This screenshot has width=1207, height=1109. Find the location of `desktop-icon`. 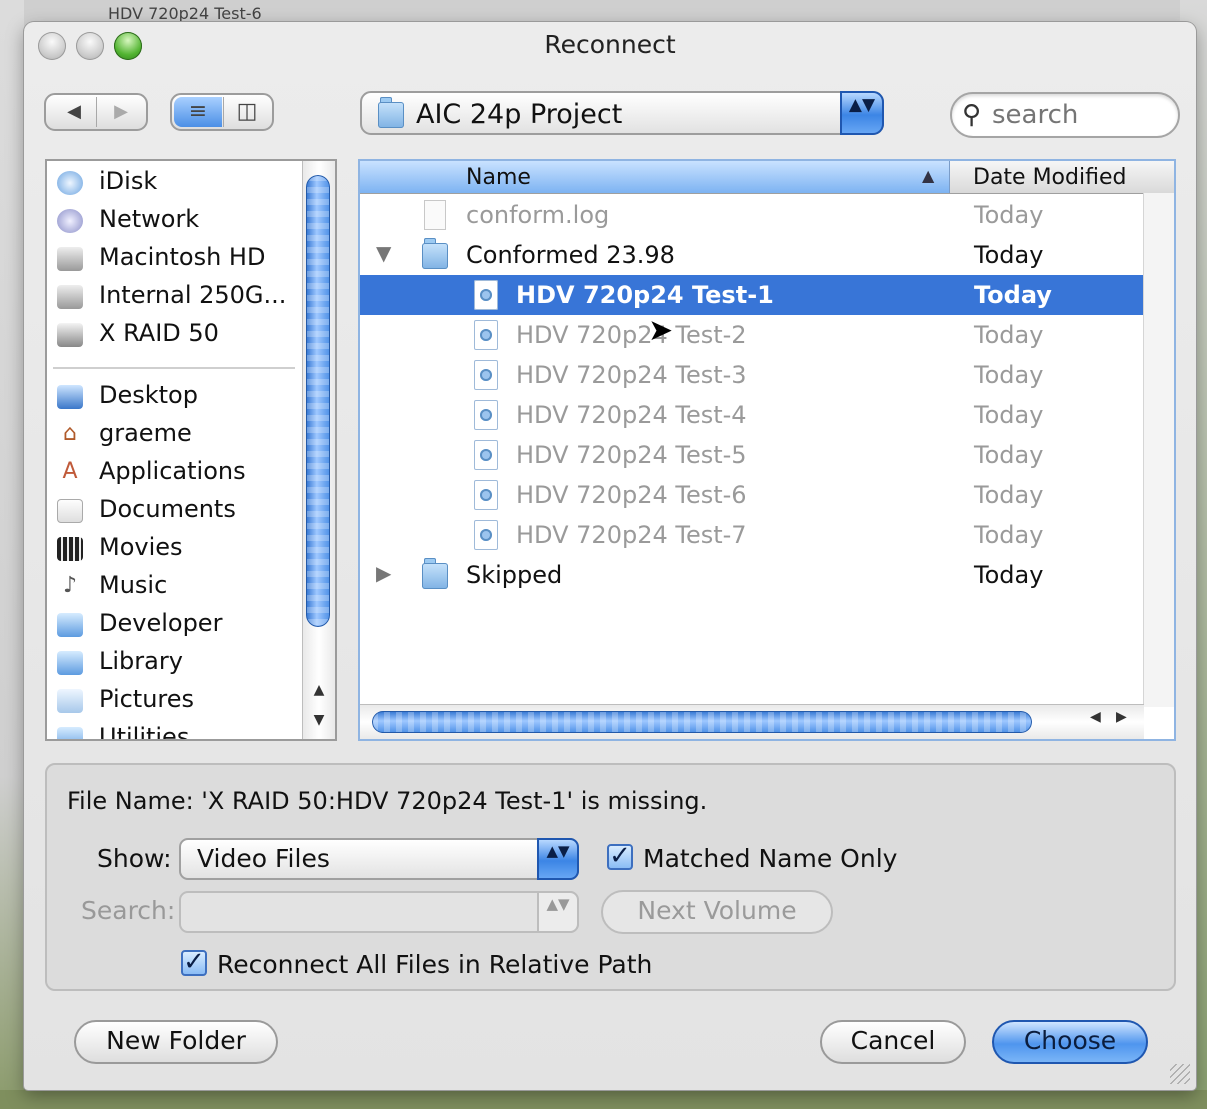

desktop-icon is located at coordinates (70, 397).